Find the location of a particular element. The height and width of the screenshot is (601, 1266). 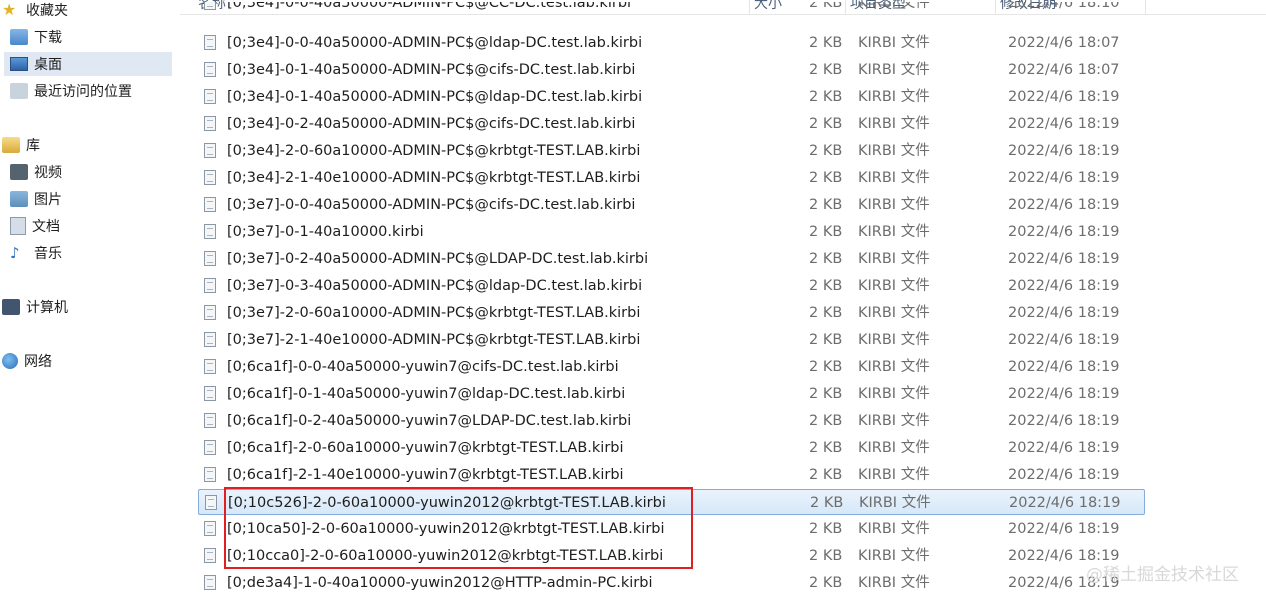

nav-recent-places: 最近访问的位置 is located at coordinates (71, 91).